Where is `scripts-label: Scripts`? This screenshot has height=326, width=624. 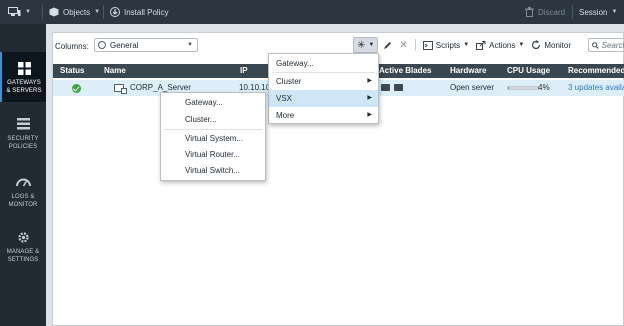
scripts-label: Scripts is located at coordinates (448, 45).